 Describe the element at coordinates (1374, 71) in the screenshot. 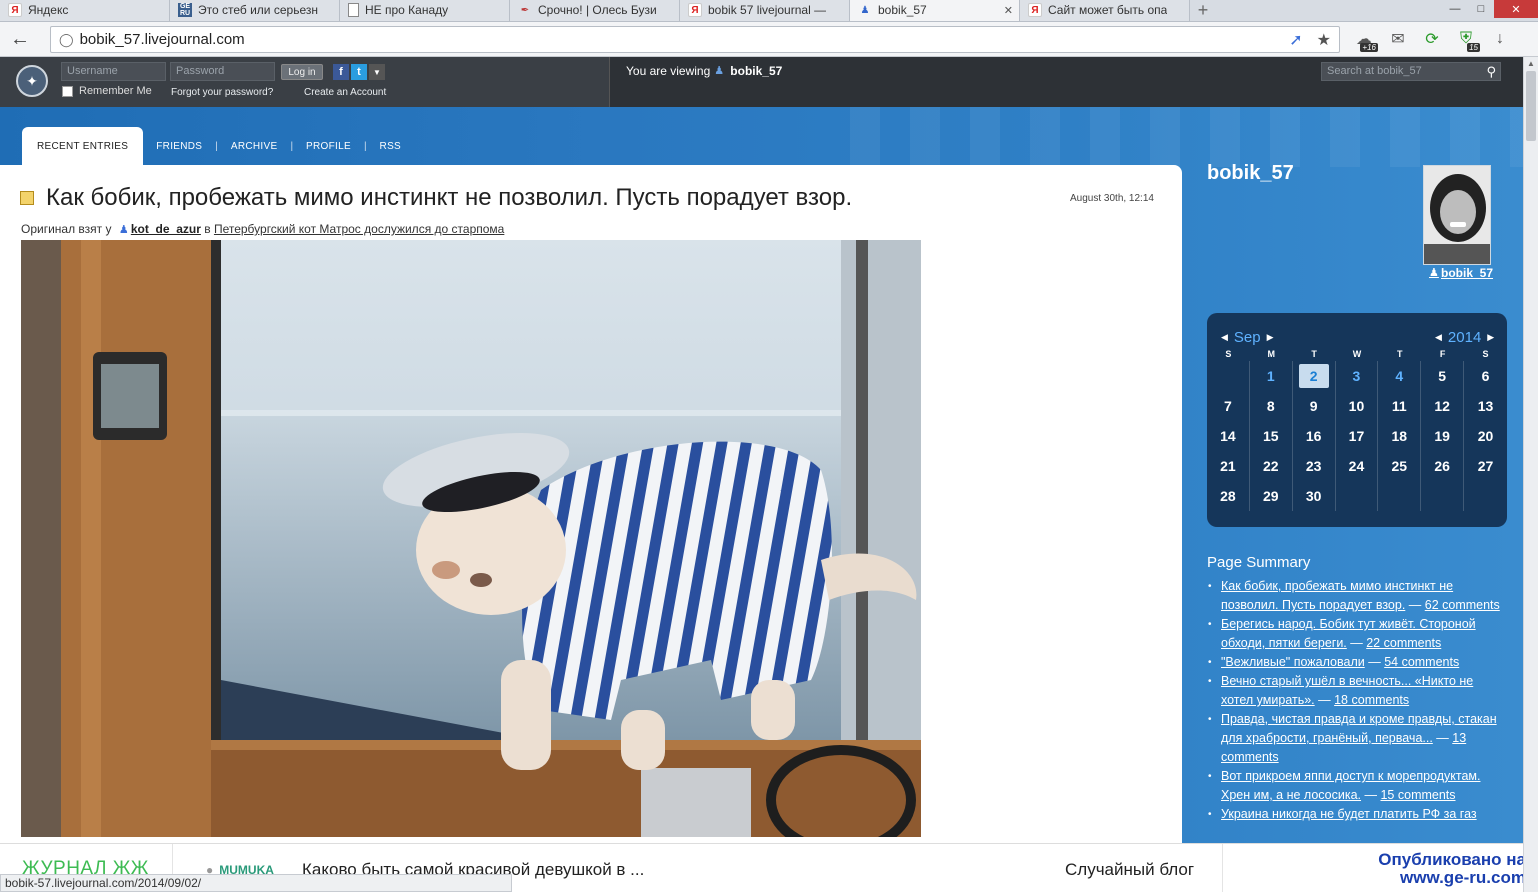

I see `search-placeholder: Search at bobik_57` at that location.